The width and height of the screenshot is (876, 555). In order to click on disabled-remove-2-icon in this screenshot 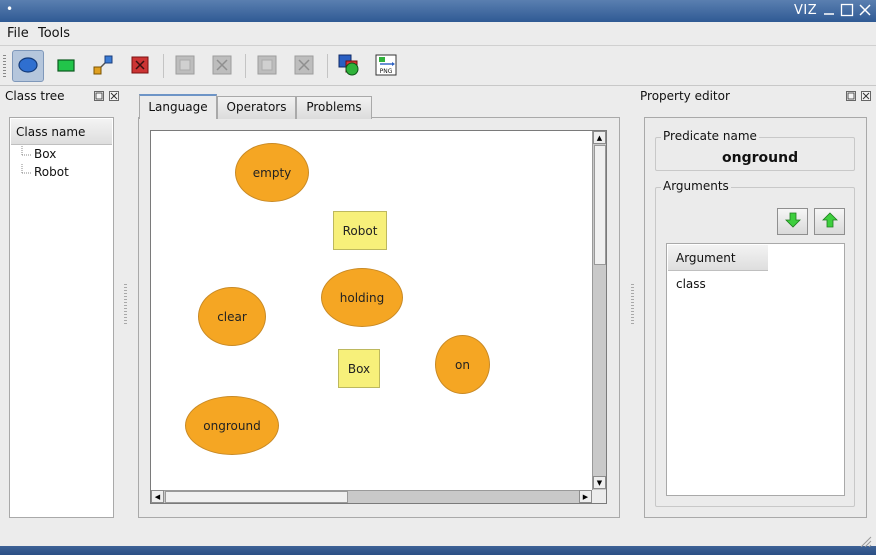, I will do `click(267, 66)`.